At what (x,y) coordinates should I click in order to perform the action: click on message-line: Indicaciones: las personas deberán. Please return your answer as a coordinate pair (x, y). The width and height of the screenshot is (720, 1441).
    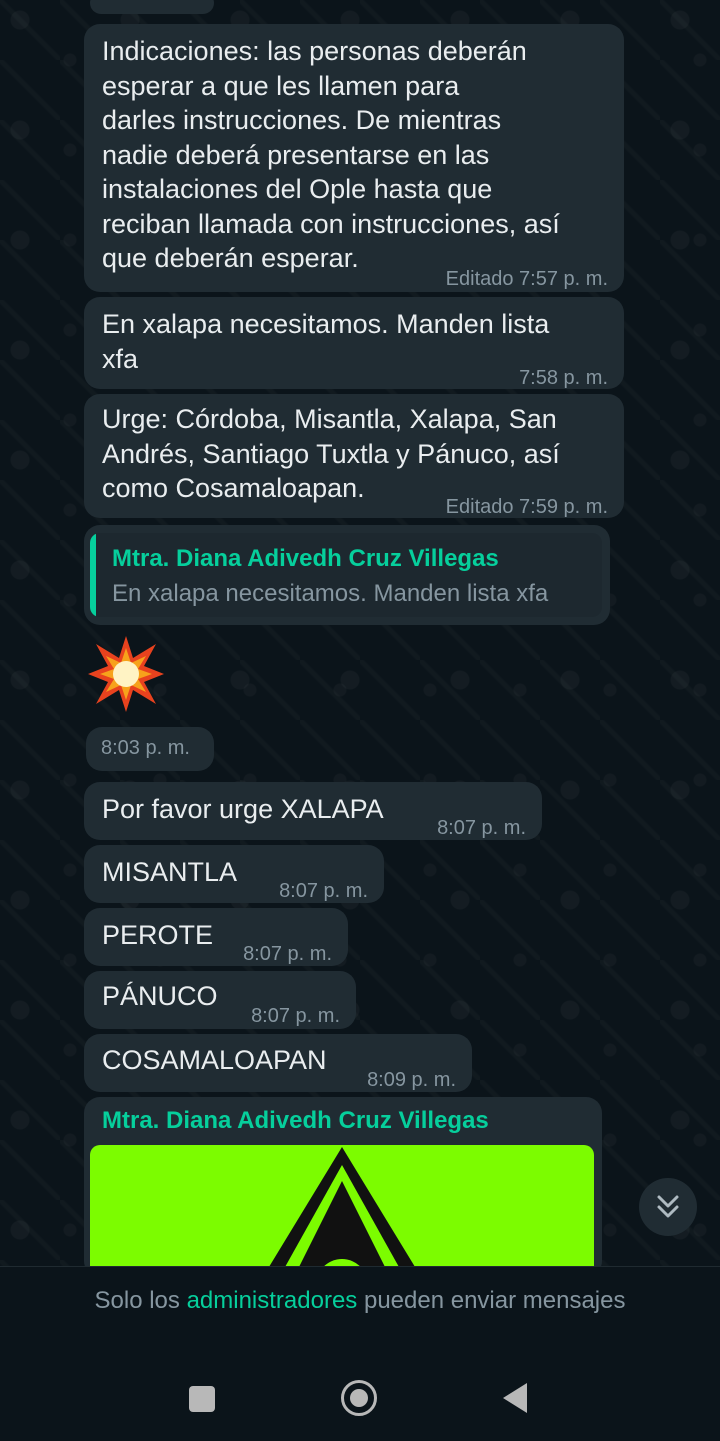
    Looking at the image, I should click on (314, 51).